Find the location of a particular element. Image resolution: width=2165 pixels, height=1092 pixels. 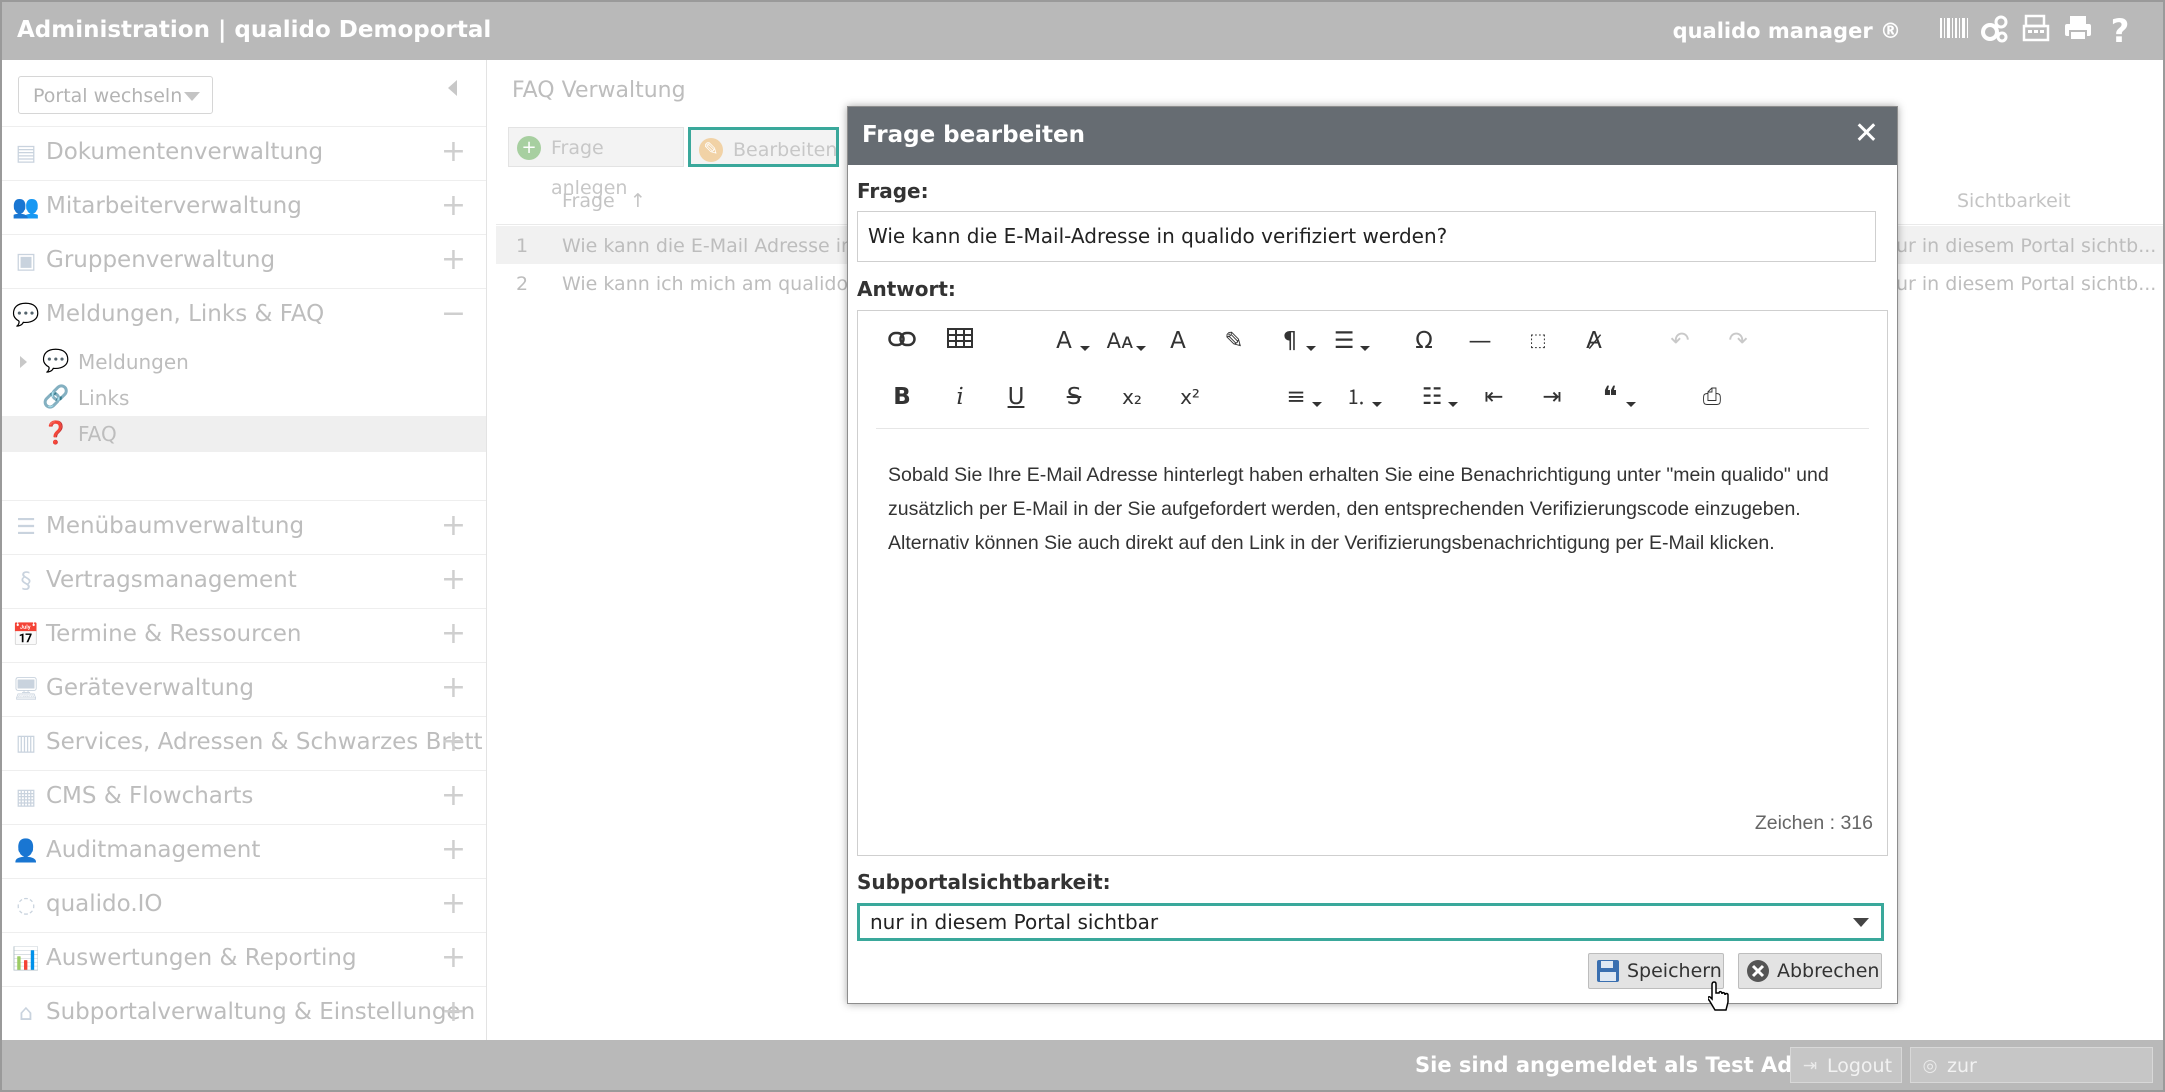

align-icon: ≡ is located at coordinates (1299, 397).